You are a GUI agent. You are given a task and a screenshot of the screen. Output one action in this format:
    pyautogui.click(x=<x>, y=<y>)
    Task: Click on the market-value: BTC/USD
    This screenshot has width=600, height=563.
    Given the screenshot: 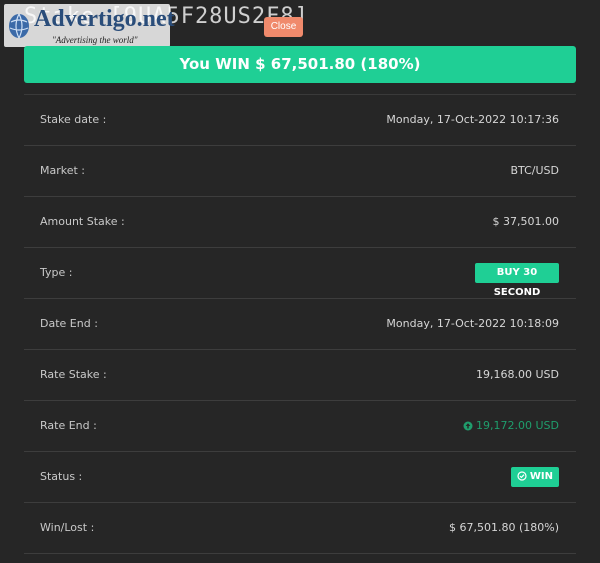 What is the action you would take?
    pyautogui.click(x=534, y=170)
    